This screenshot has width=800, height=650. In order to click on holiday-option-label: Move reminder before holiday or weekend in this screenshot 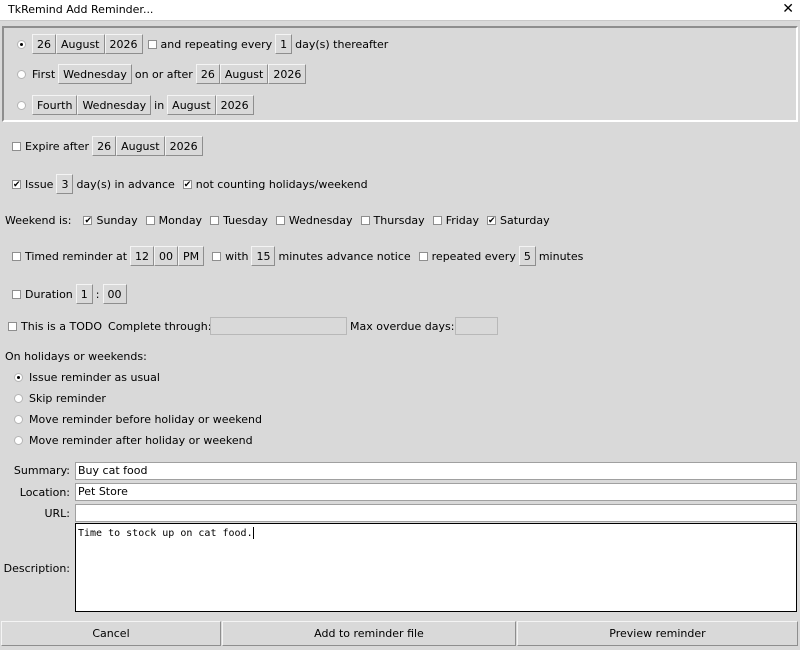, I will do `click(145, 419)`.